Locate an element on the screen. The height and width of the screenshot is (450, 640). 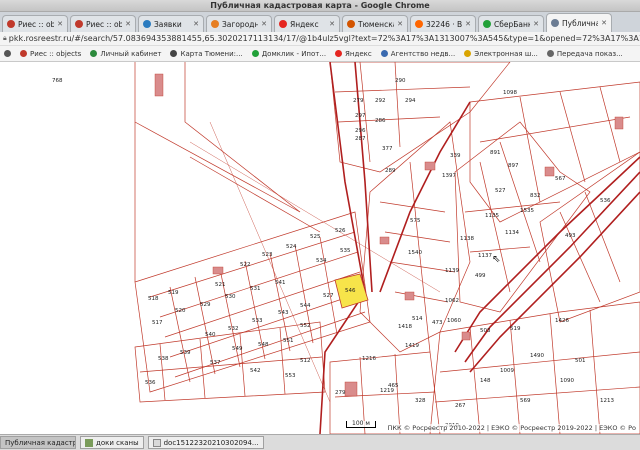
parcel-label: 522 is located at coordinates (245, 265).